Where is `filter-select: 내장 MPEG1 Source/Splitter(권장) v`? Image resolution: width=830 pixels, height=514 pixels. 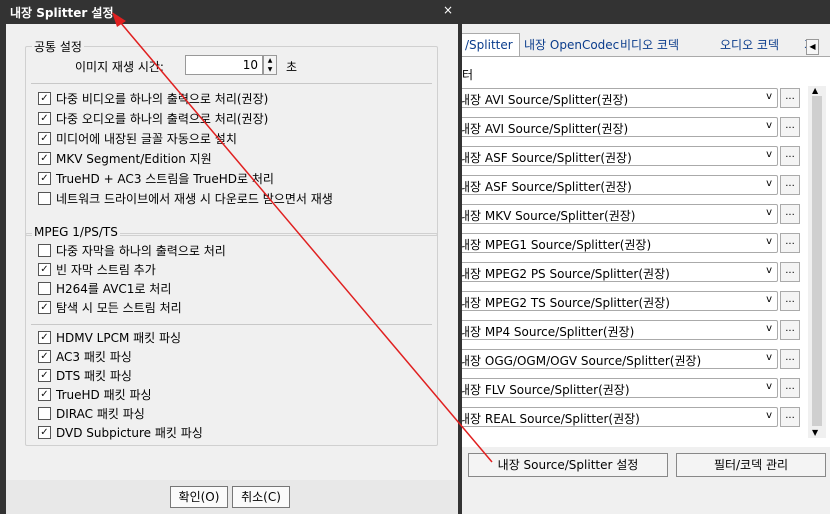
filter-select: 내장 MPEG1 Source/Splitter(권장) v is located at coordinates (618, 243).